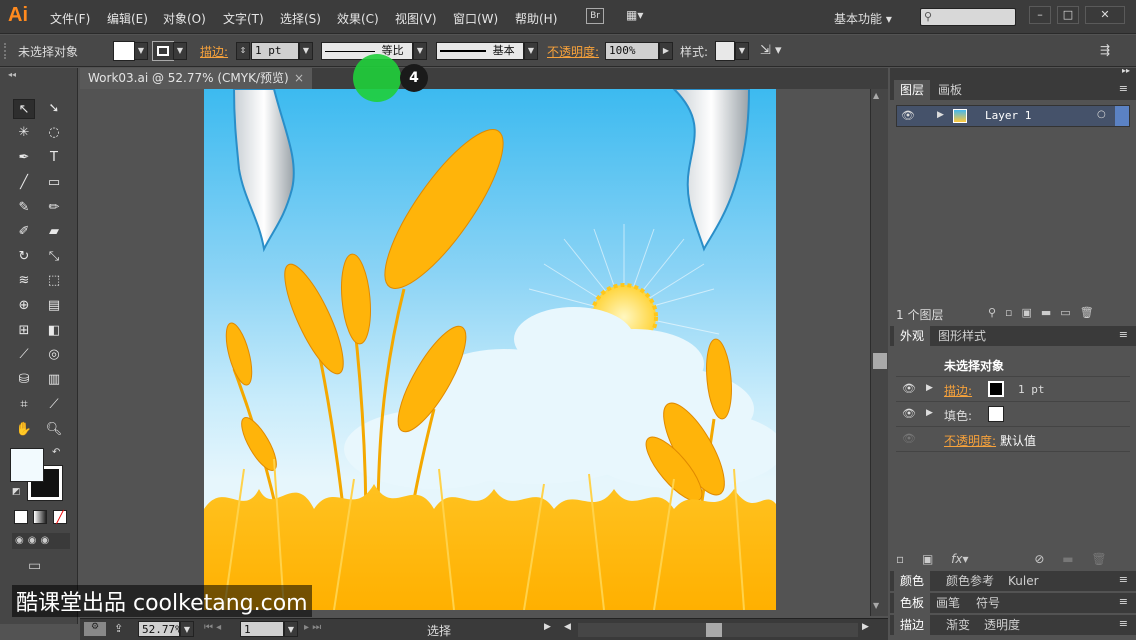  I want to click on scroll-left-icon: ◀, so click(567, 627).